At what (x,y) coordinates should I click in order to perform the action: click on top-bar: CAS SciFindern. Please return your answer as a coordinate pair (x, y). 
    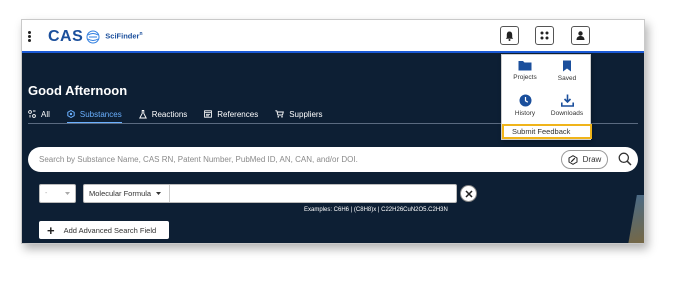
    Looking at the image, I should click on (333, 36).